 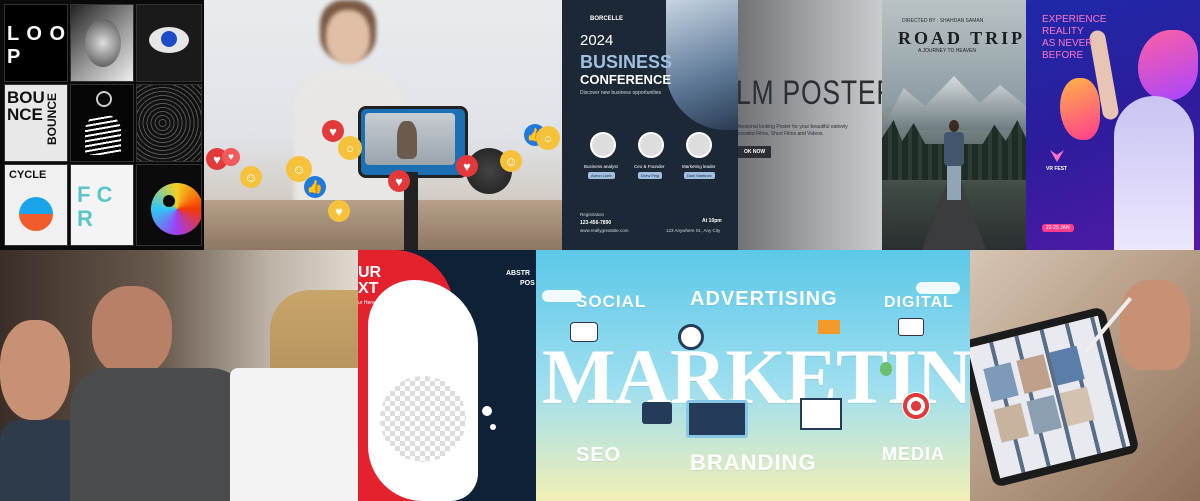 What do you see at coordinates (368, 489) in the screenshot?
I see `abstract-bottom-text: IPSUM` at bounding box center [368, 489].